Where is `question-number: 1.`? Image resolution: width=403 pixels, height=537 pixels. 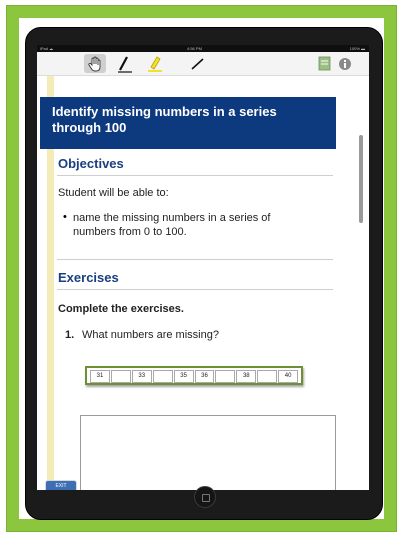
question-number: 1. is located at coordinates (70, 335).